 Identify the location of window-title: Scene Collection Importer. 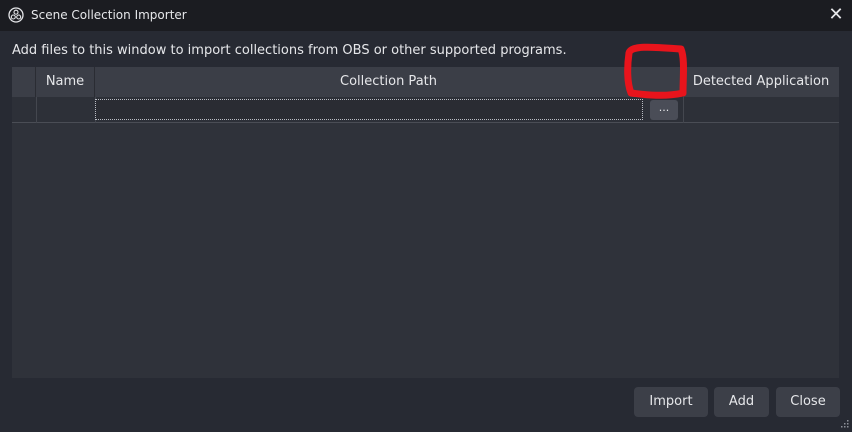
(109, 15).